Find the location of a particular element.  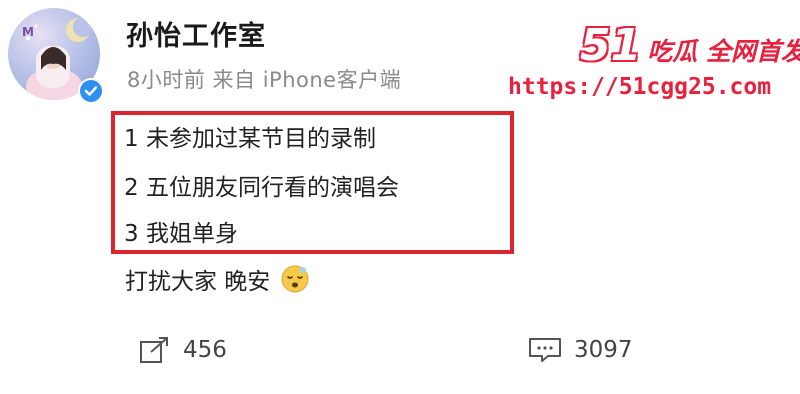

svg-text: M is located at coordinates (28, 32).